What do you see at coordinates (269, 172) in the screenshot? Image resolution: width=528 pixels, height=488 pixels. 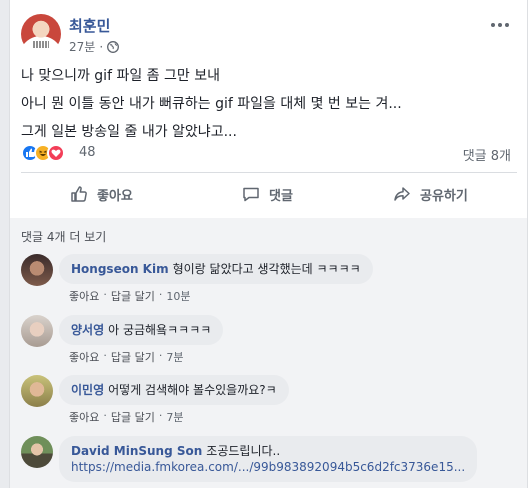 I see `divider` at bounding box center [269, 172].